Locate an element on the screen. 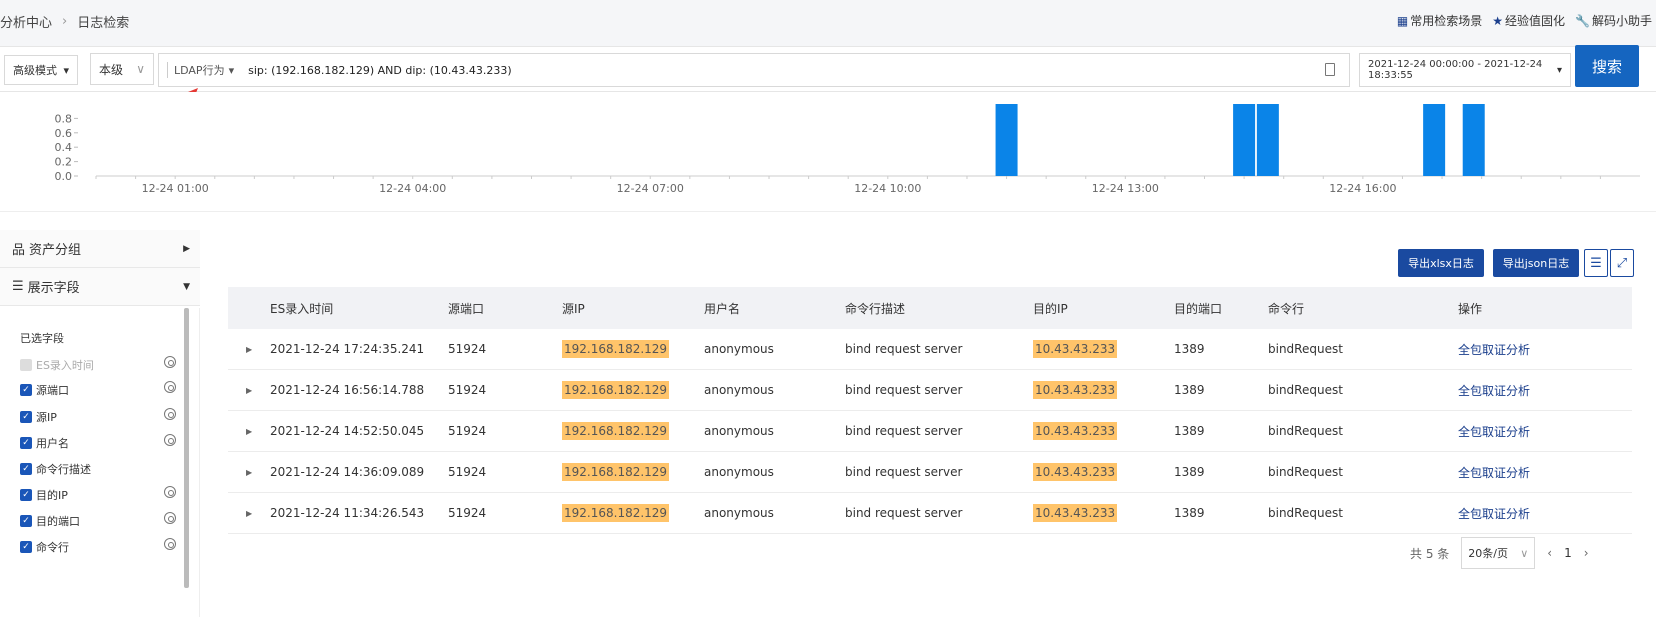 Image resolution: width=1656 pixels, height=617 pixels. prev-page-icon: ‹ is located at coordinates (1549, 553).